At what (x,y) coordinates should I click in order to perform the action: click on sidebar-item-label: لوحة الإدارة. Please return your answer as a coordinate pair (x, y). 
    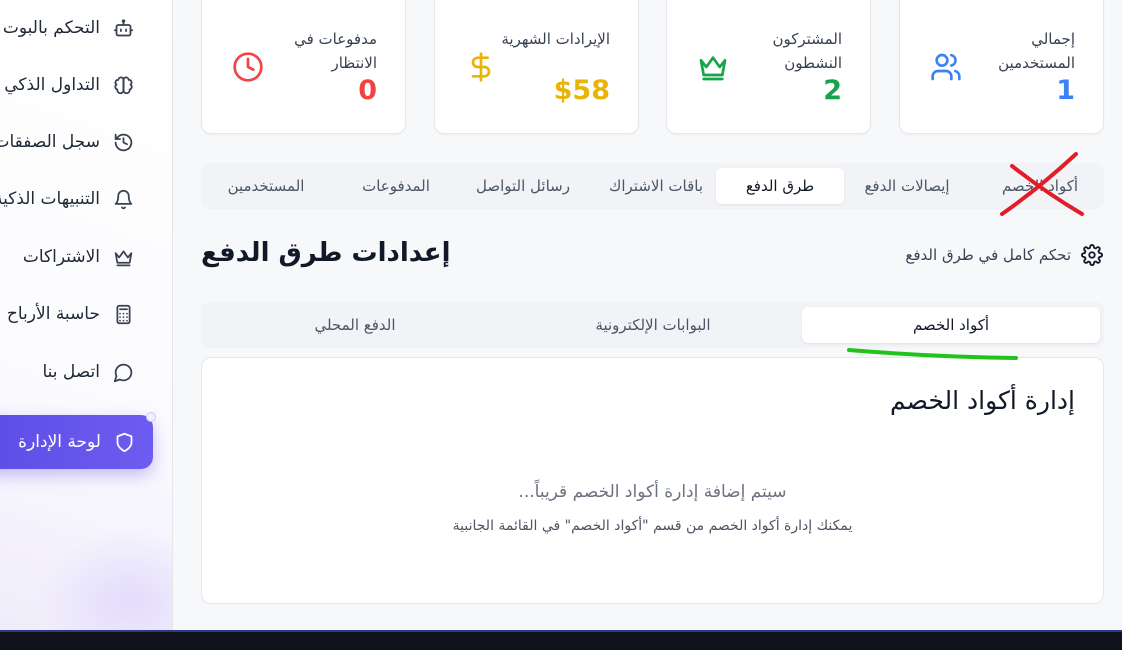
    Looking at the image, I should click on (59, 442).